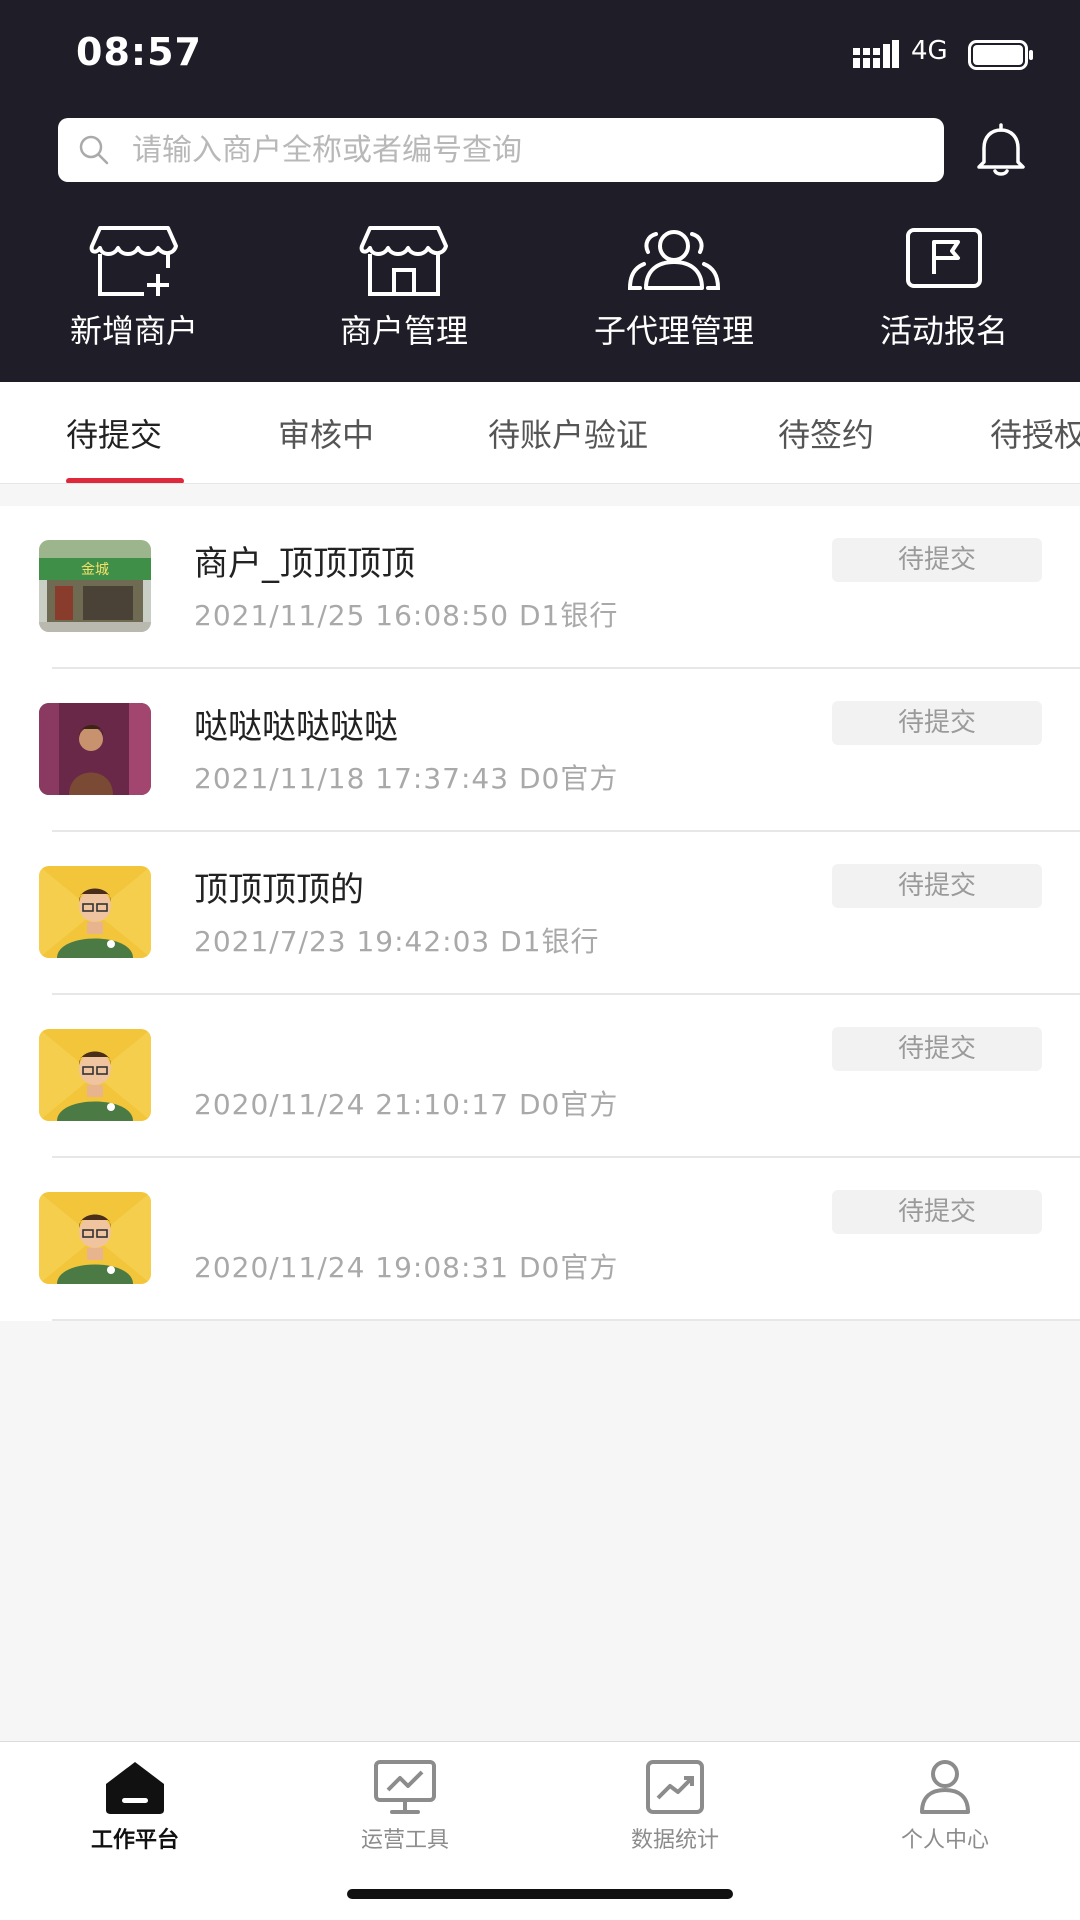 The height and width of the screenshot is (1920, 1080). What do you see at coordinates (540, 750) in the screenshot?
I see `list-item: 哒哒哒哒哒哒 2021/11/18 17:37:43 D0官方 待提交` at bounding box center [540, 750].